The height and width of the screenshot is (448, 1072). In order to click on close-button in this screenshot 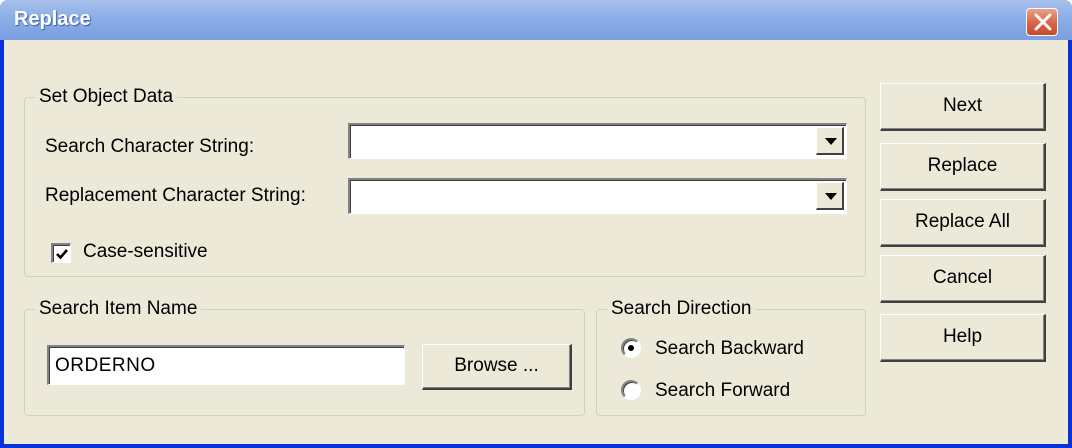, I will do `click(1042, 22)`.